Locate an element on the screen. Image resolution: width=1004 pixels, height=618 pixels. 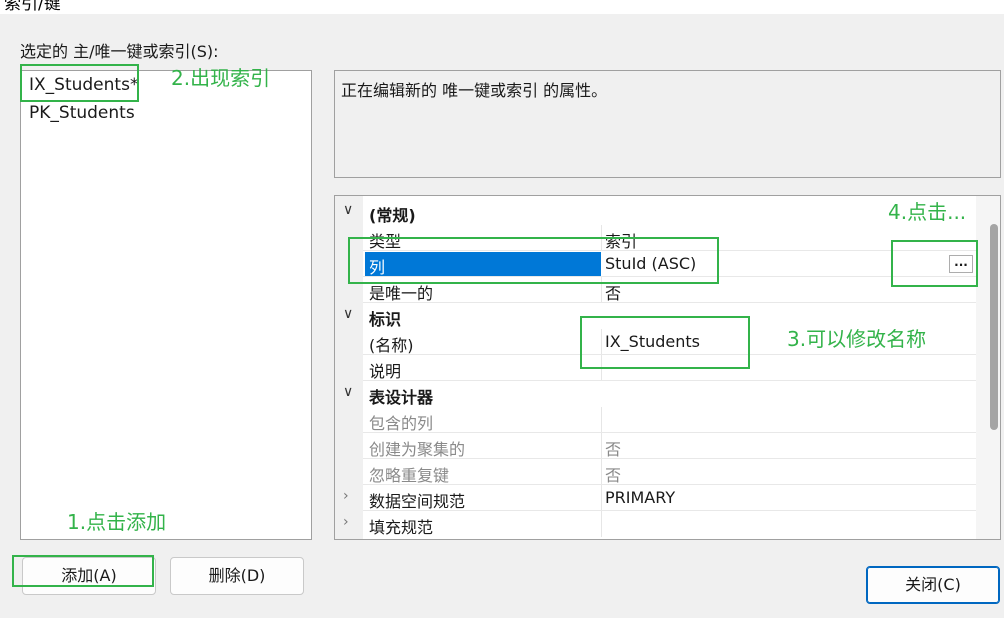
category-label: 标识 is located at coordinates (385, 319).